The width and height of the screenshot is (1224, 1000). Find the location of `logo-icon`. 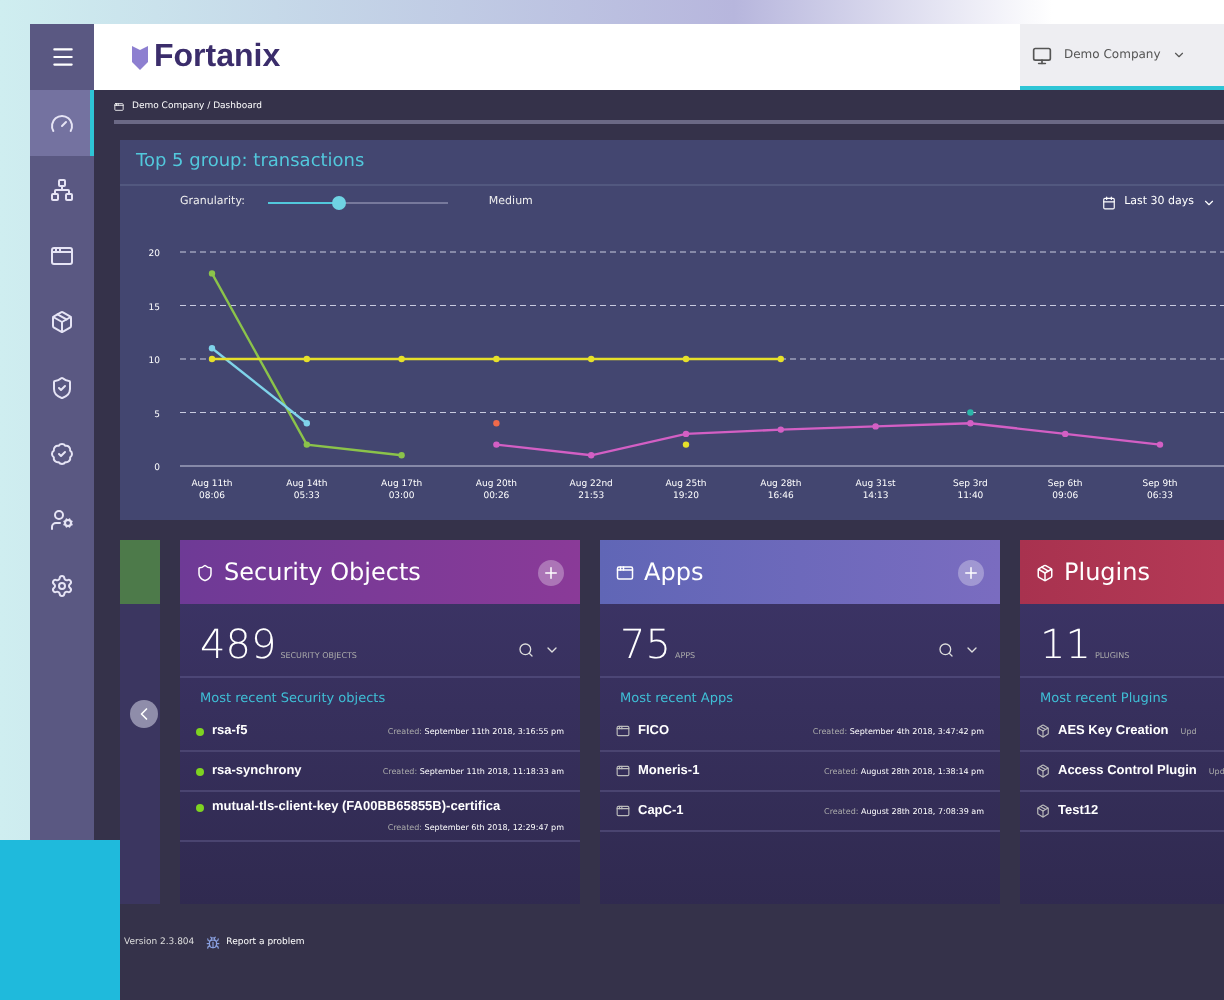

logo-icon is located at coordinates (140, 57).